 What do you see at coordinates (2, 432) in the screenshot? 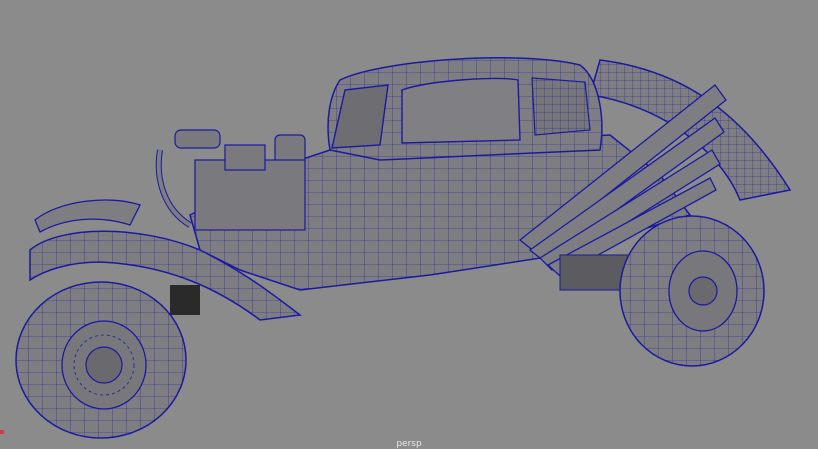
I see `axis-gizmo-icon` at bounding box center [2, 432].